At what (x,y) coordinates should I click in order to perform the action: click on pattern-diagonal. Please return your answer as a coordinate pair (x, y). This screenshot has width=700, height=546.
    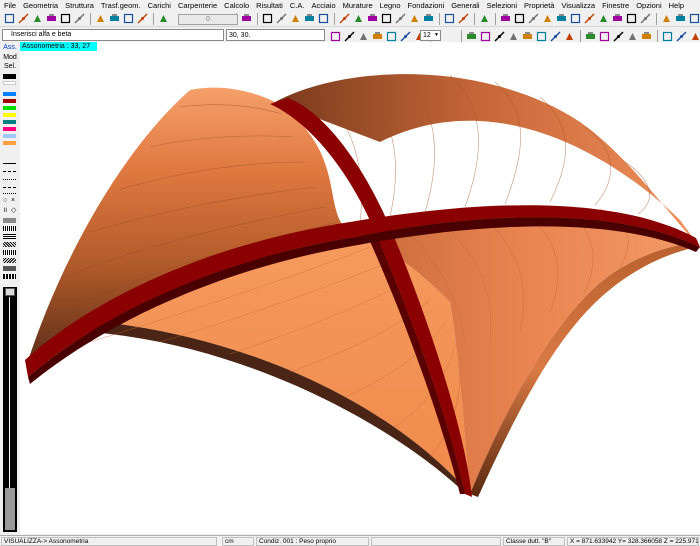
    Looking at the image, I should click on (9, 244).